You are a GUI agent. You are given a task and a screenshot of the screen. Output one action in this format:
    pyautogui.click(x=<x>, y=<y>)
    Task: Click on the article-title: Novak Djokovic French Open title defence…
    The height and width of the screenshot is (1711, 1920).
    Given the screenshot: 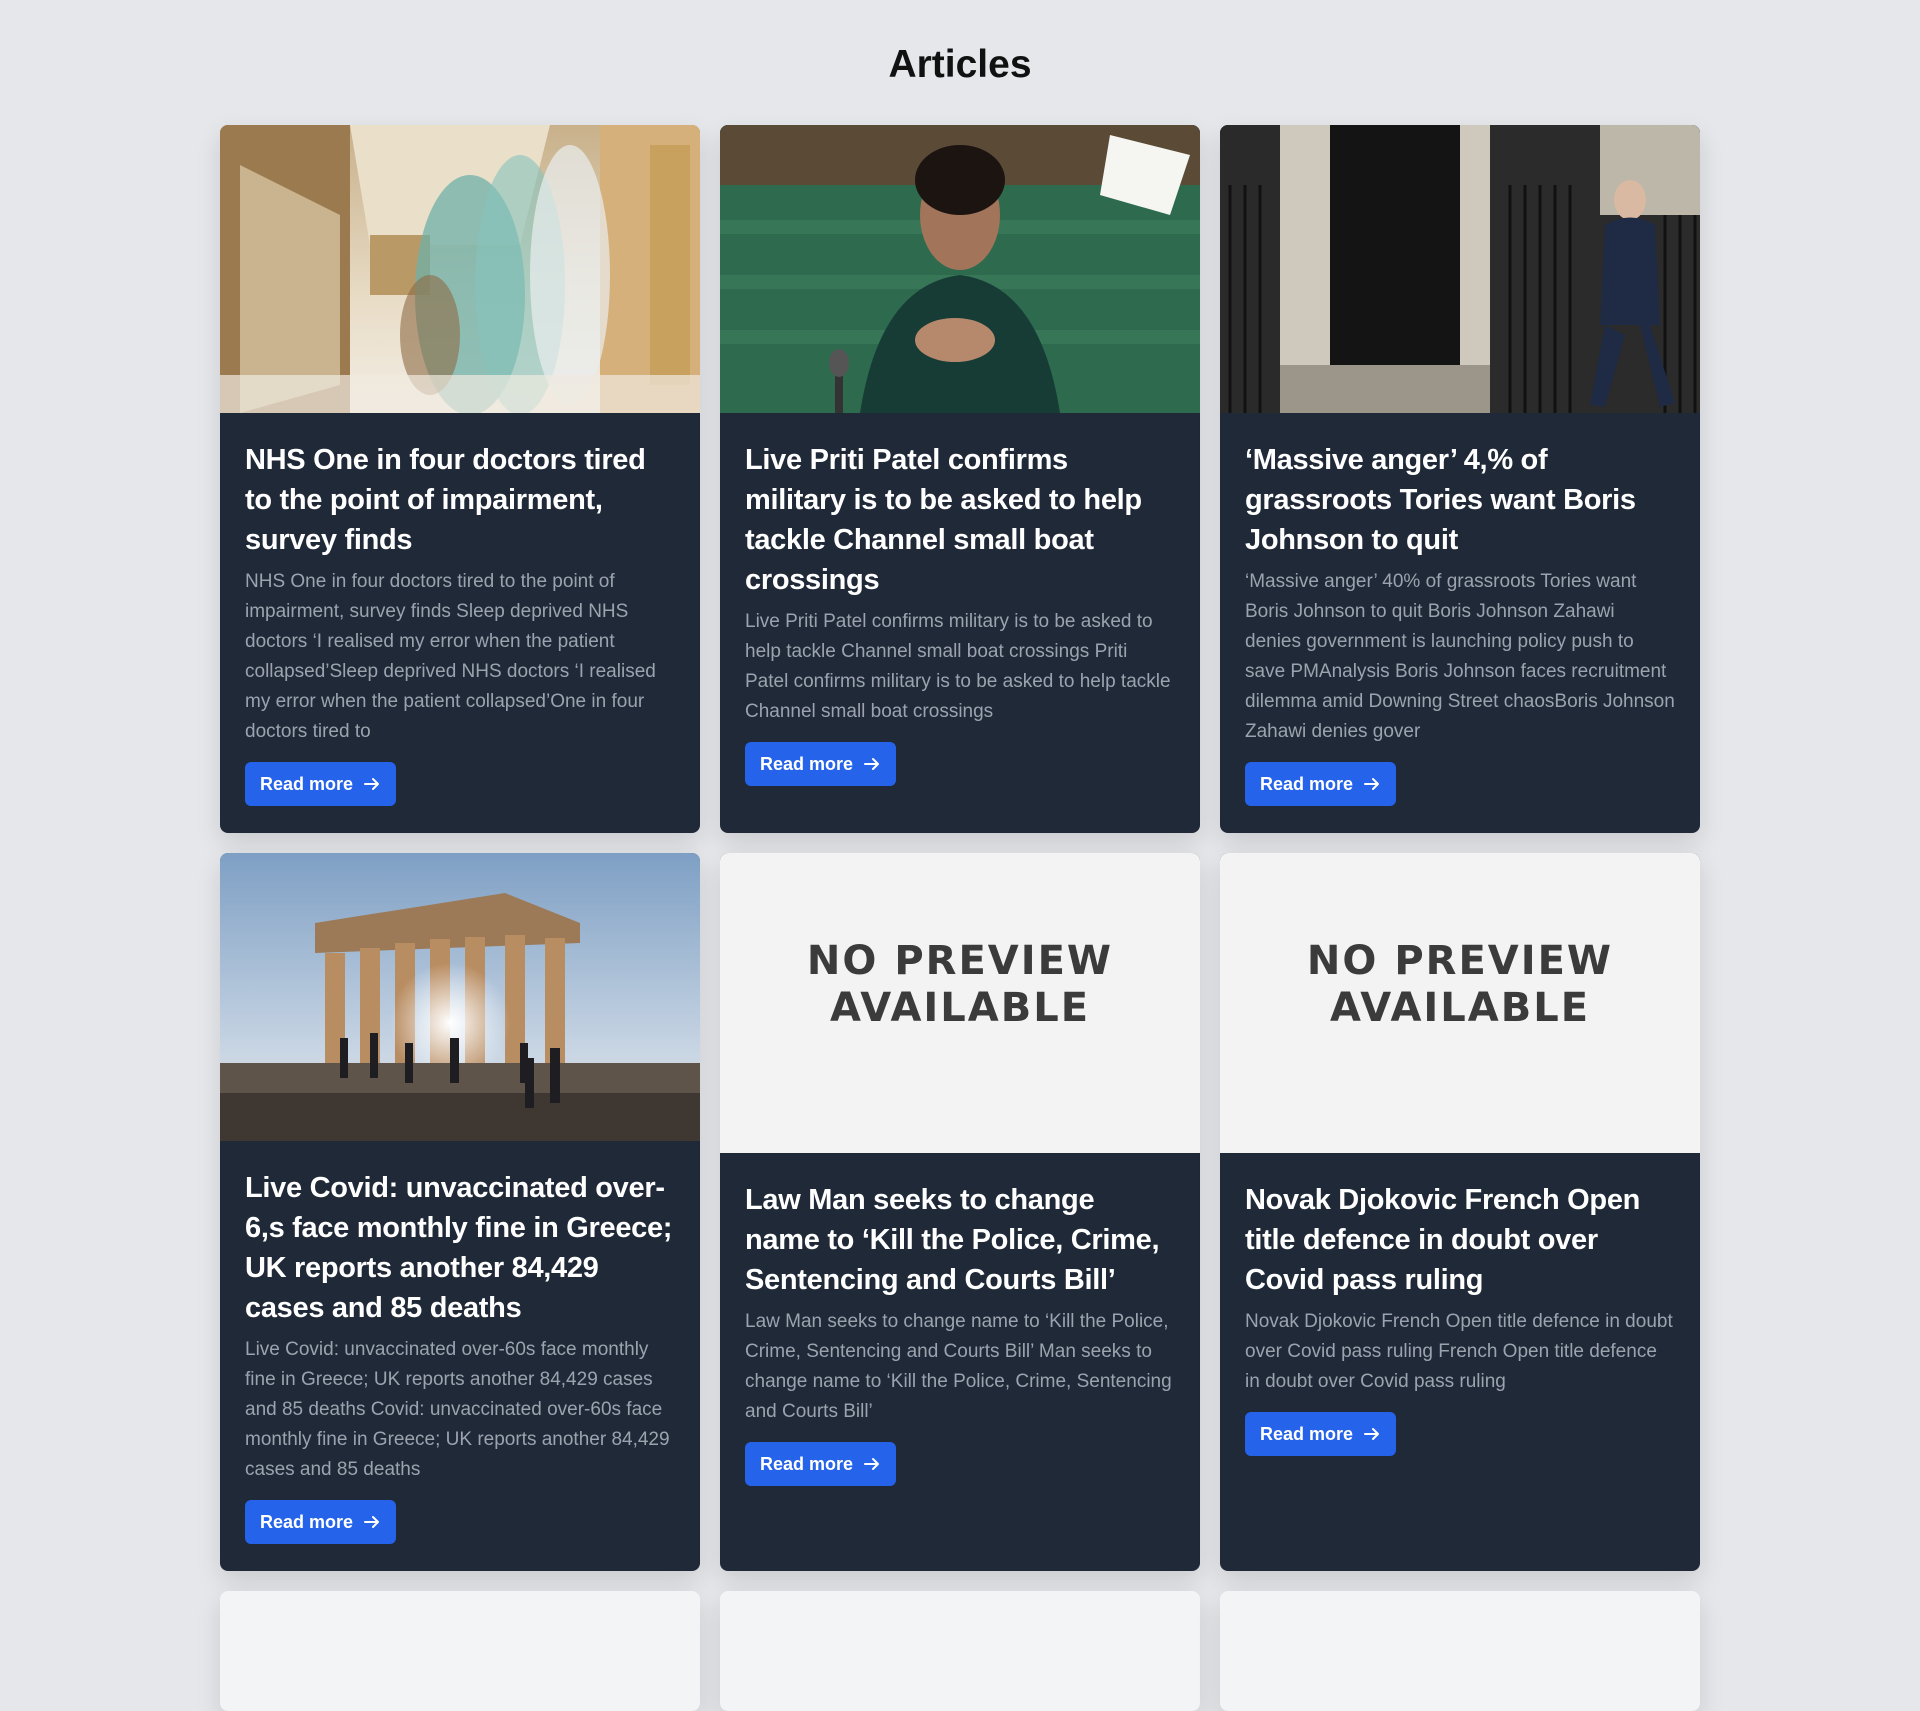 What is the action you would take?
    pyautogui.click(x=1460, y=1240)
    